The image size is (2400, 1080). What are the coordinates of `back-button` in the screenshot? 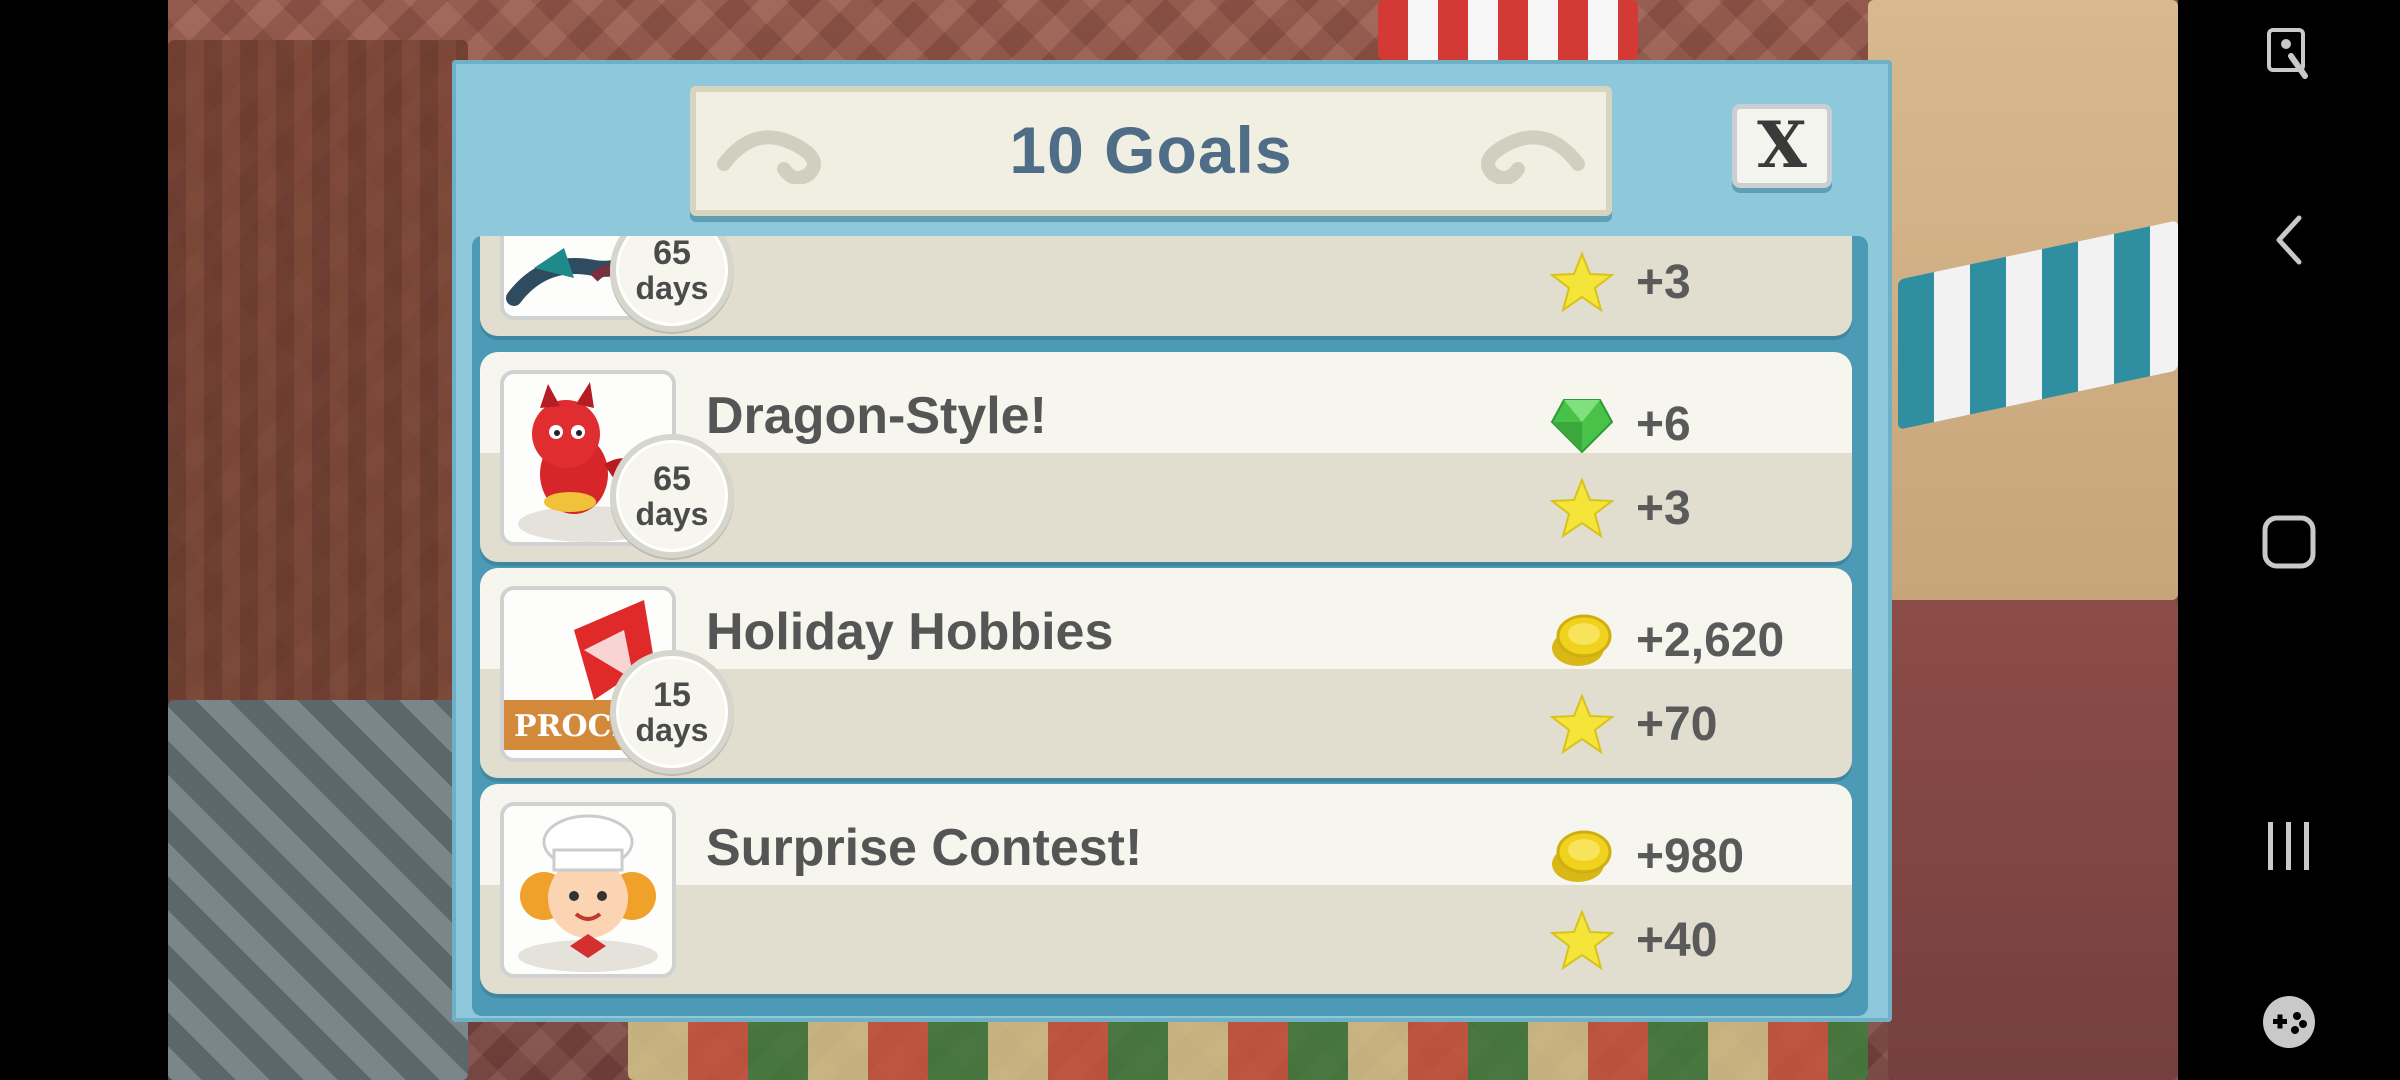 It's located at (2289, 240).